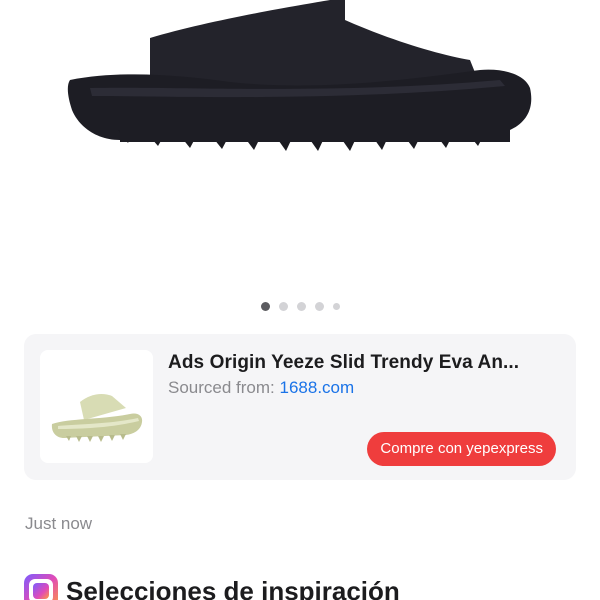  I want to click on carousel-indicator, so click(300, 306).